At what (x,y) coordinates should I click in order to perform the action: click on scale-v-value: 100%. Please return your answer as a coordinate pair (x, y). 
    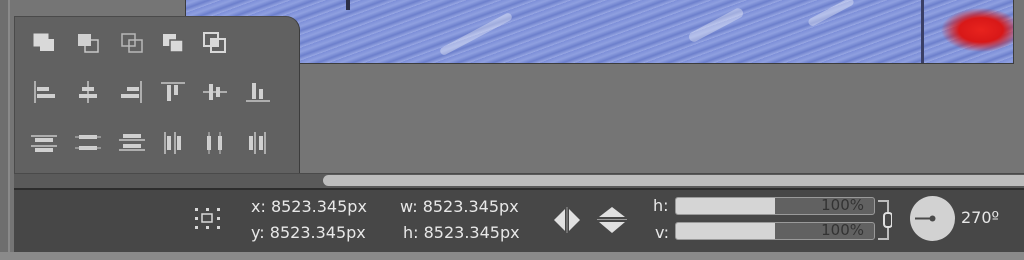
    Looking at the image, I should click on (842, 230).